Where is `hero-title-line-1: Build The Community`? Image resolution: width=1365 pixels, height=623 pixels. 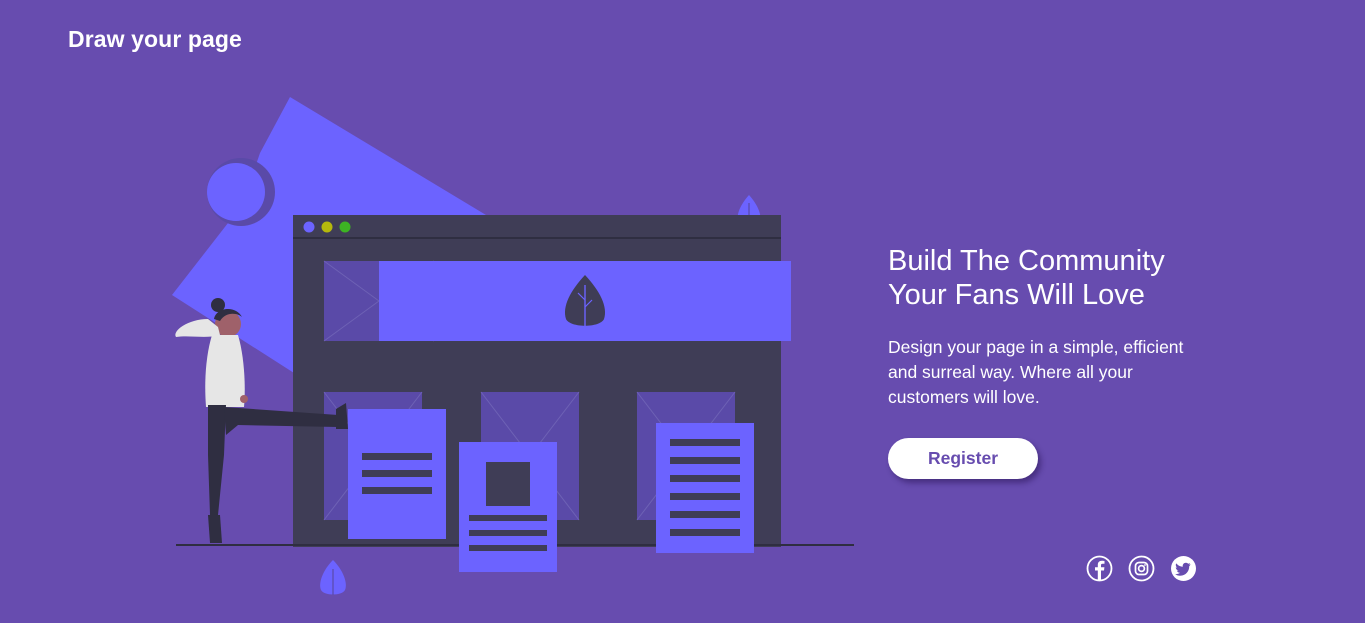
hero-title-line-1: Build The Community is located at coordinates (1026, 261).